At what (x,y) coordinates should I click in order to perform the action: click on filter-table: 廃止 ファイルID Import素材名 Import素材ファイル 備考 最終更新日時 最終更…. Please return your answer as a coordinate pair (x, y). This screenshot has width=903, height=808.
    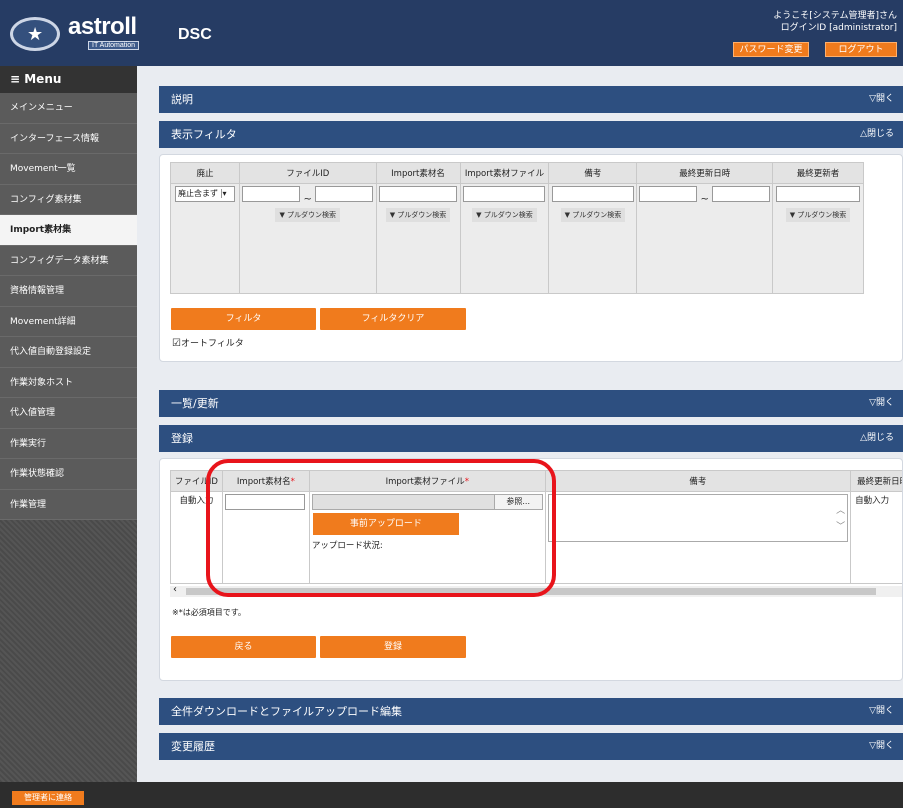
    Looking at the image, I should click on (517, 228).